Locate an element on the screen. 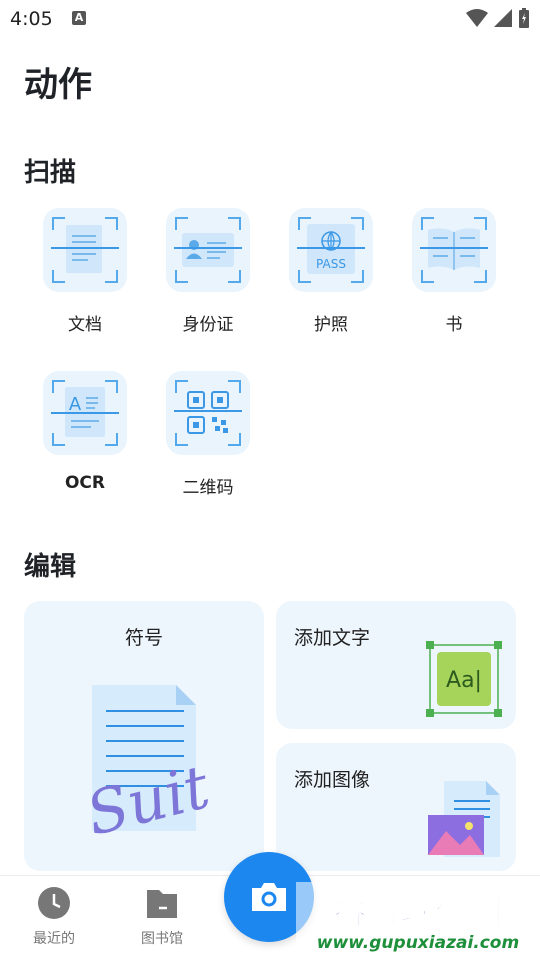  add-text-label: 添加文字 is located at coordinates (332, 638).